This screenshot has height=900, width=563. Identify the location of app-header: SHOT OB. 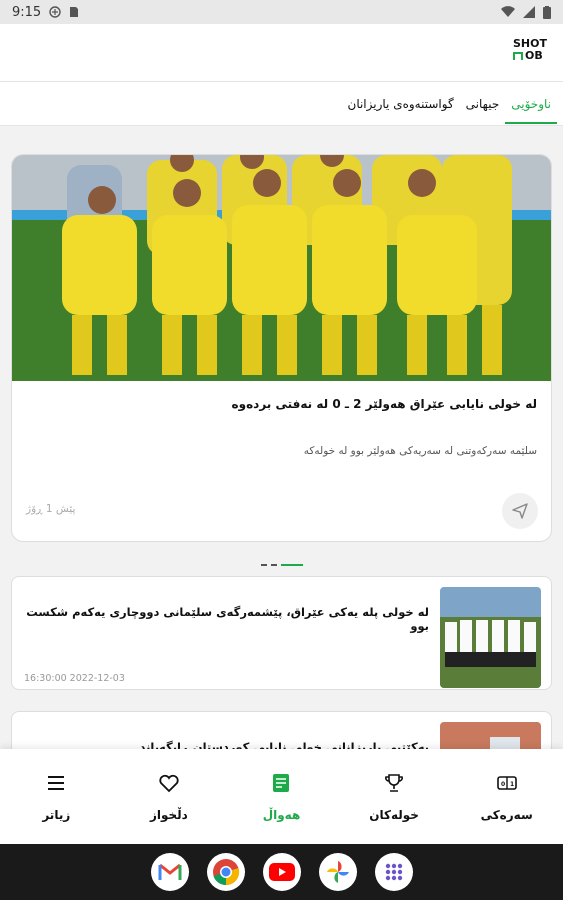
(281, 53).